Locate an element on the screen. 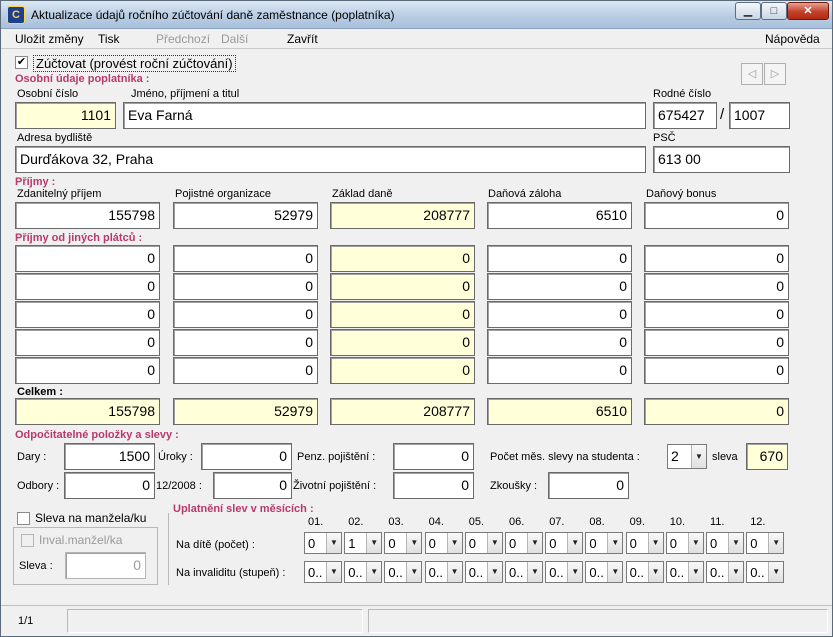  maximize-button: □ is located at coordinates (774, 11).